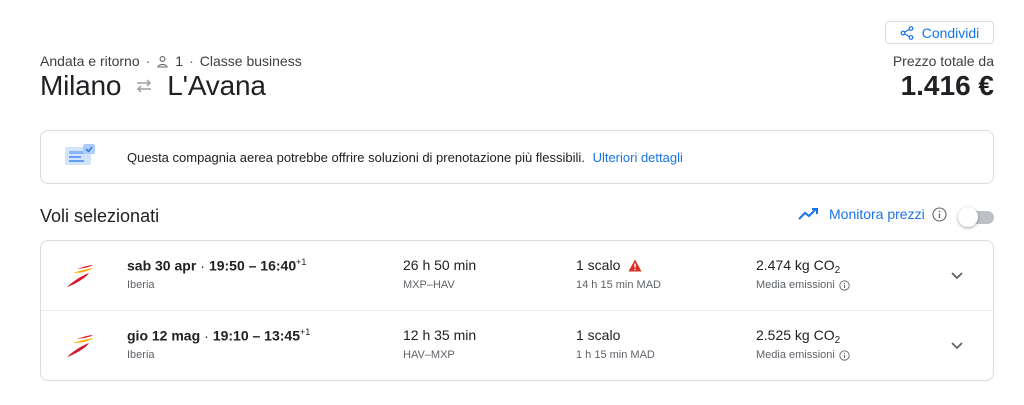 This screenshot has width=1024, height=405. What do you see at coordinates (153, 86) in the screenshot?
I see `route-title: Milano L'Avana` at bounding box center [153, 86].